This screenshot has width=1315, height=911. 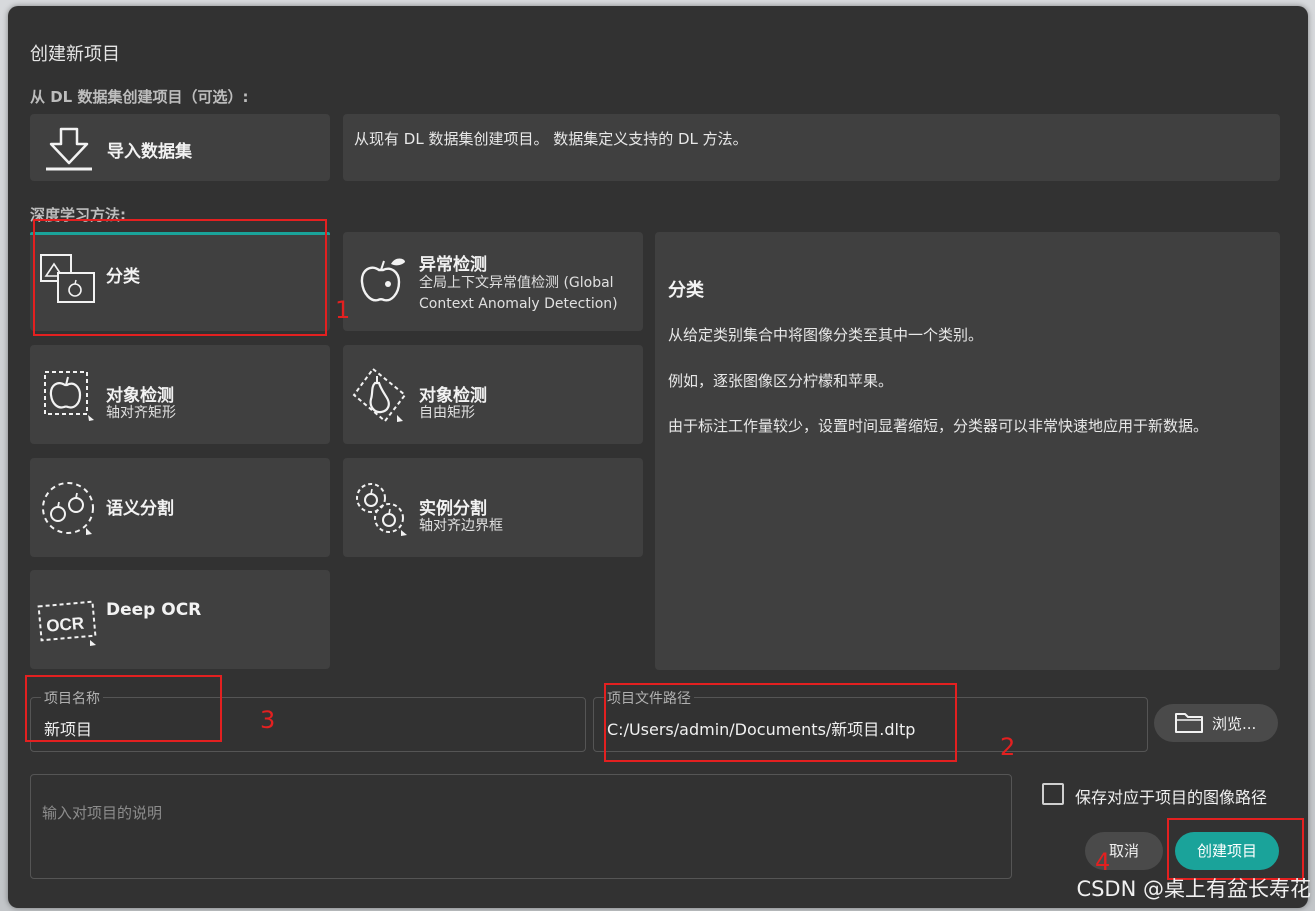 I want to click on import-dataset-button: 导入数据集, so click(x=180, y=147).